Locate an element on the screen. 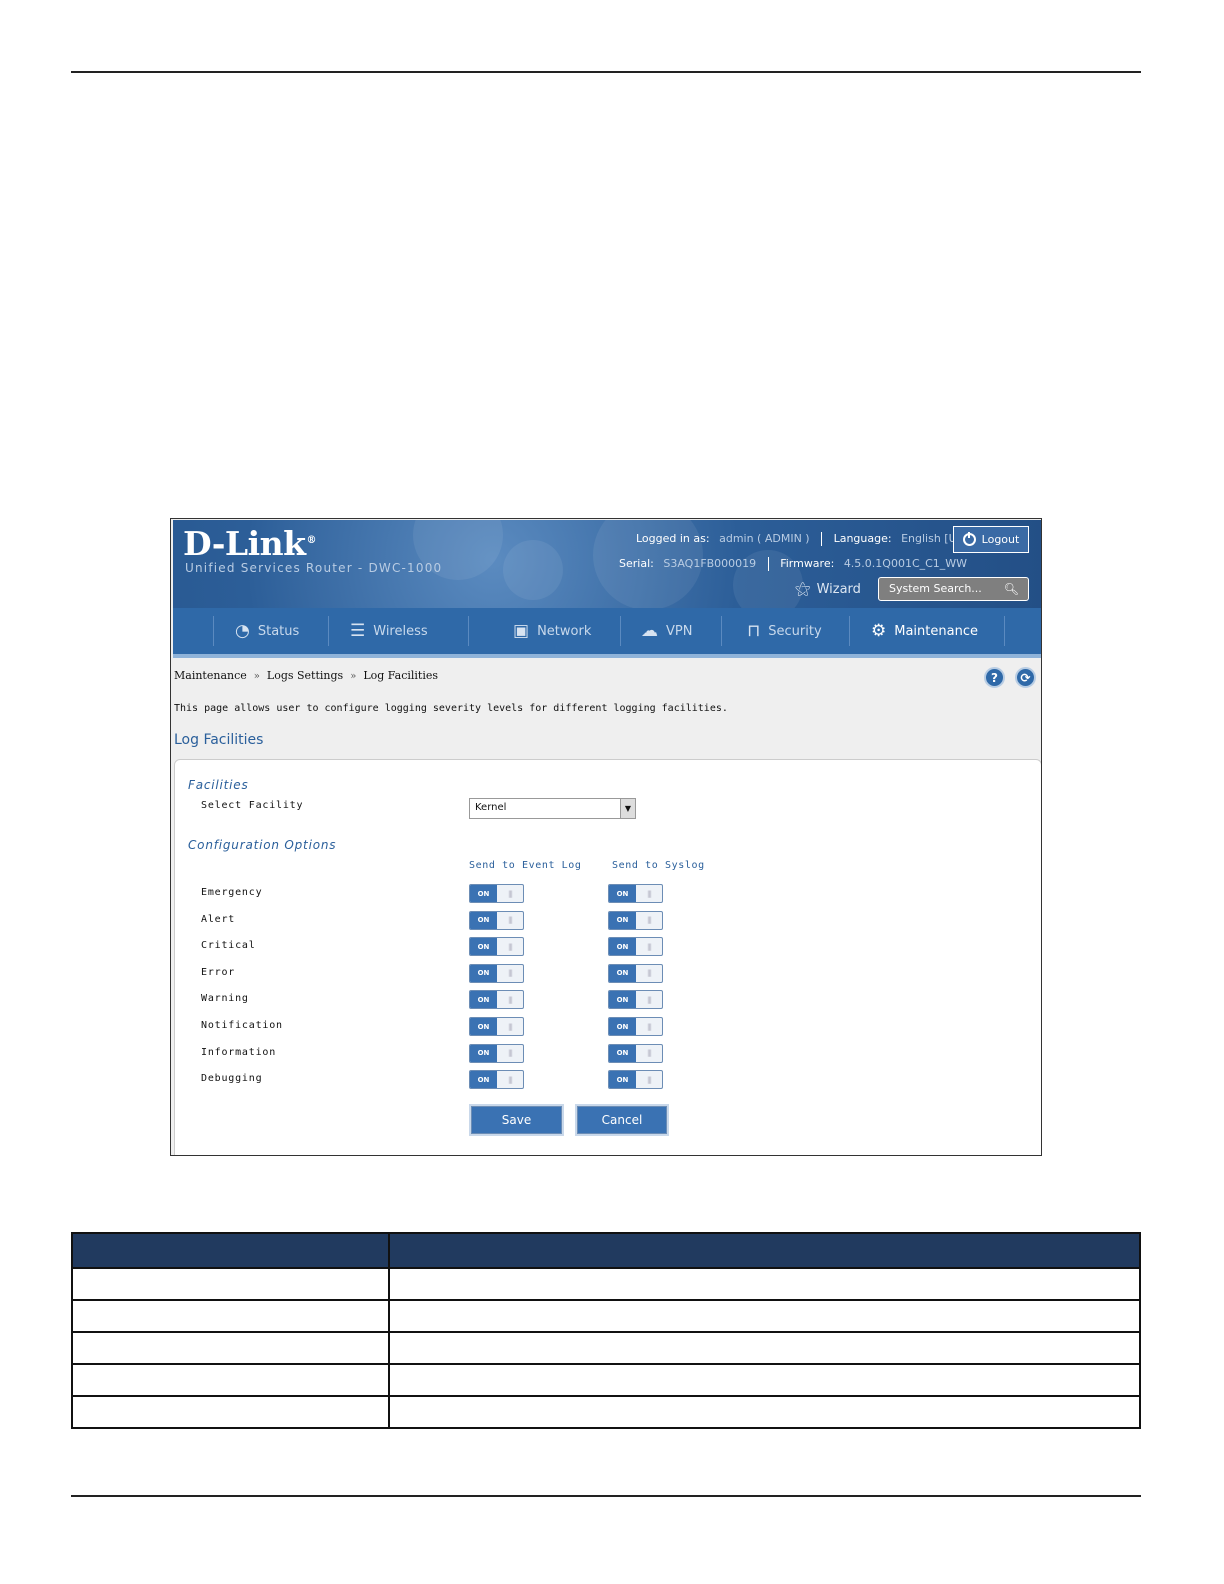 The height and width of the screenshot is (1584, 1224). page-title: Log Facilities is located at coordinates (219, 740).